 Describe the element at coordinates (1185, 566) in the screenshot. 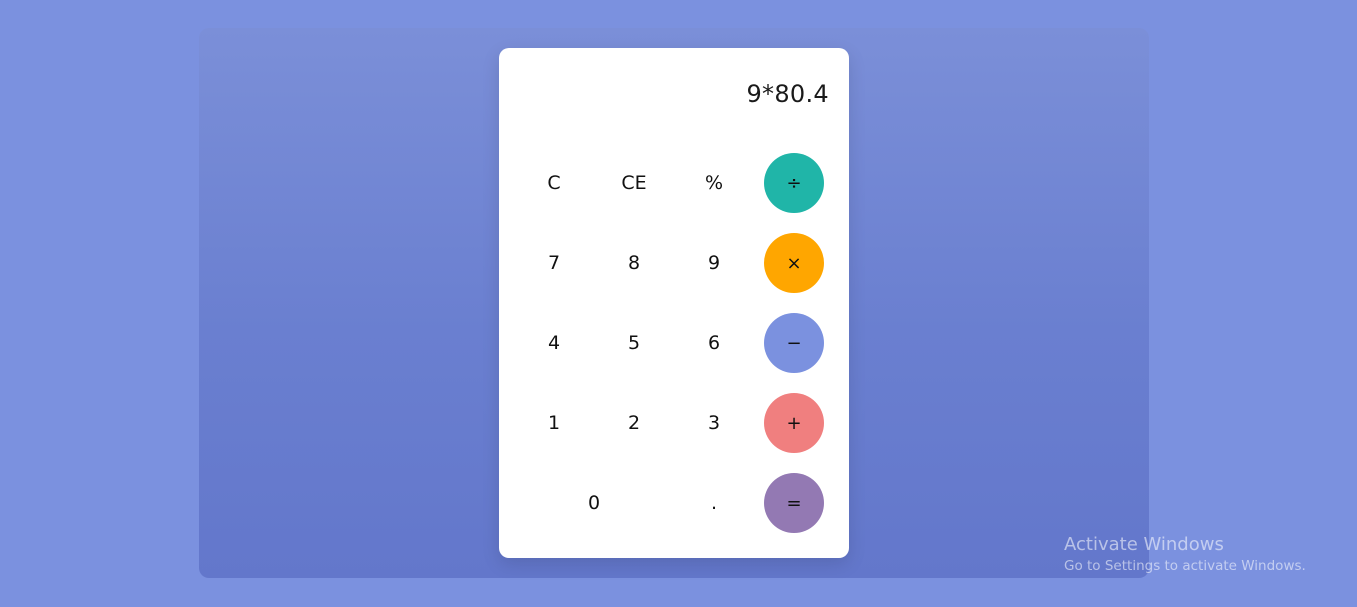

I see `watermark-subtitle: Go to Settings to activate Windows.` at that location.